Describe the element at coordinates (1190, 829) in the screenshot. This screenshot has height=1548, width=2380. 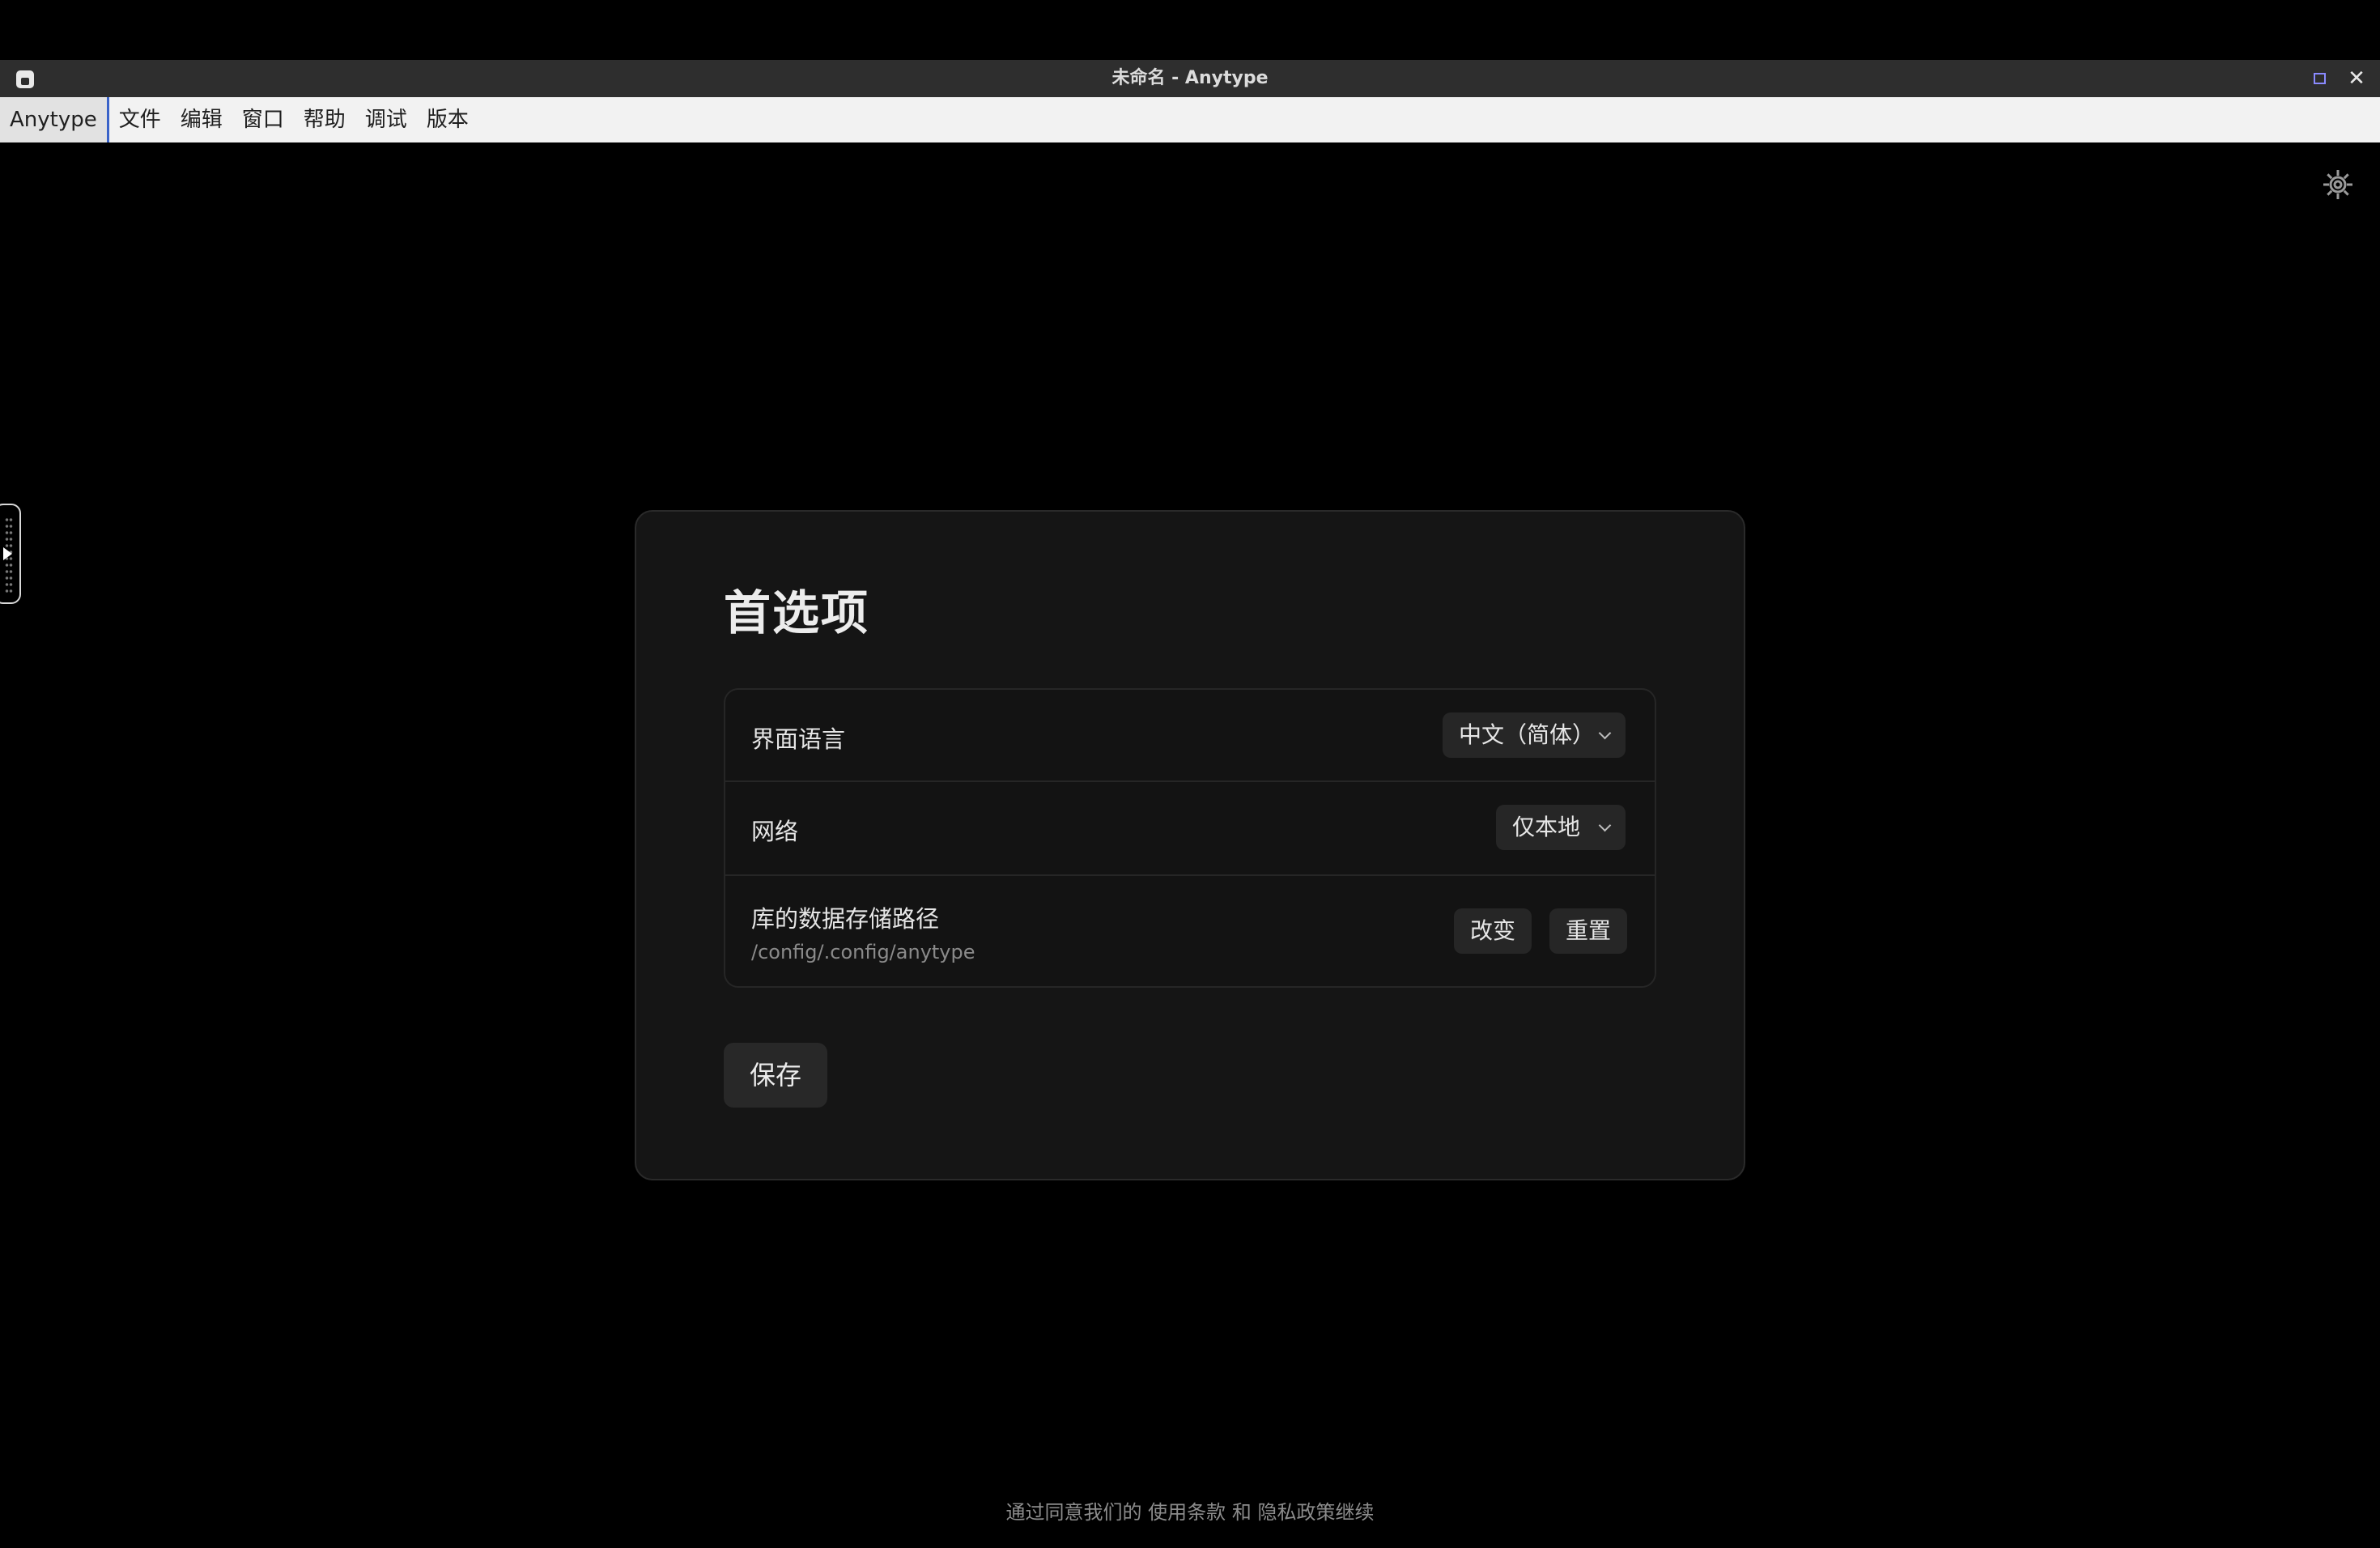
I see `network-row: 网络 仅本地` at that location.